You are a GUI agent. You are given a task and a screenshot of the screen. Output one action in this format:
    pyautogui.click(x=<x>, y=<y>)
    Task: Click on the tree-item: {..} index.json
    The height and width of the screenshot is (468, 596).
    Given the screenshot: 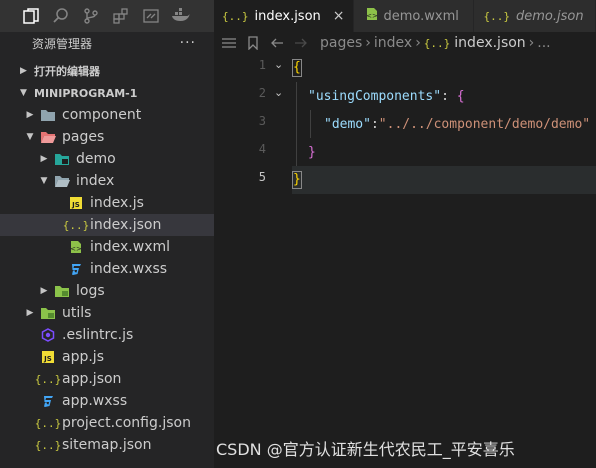 What is the action you would take?
    pyautogui.click(x=107, y=225)
    